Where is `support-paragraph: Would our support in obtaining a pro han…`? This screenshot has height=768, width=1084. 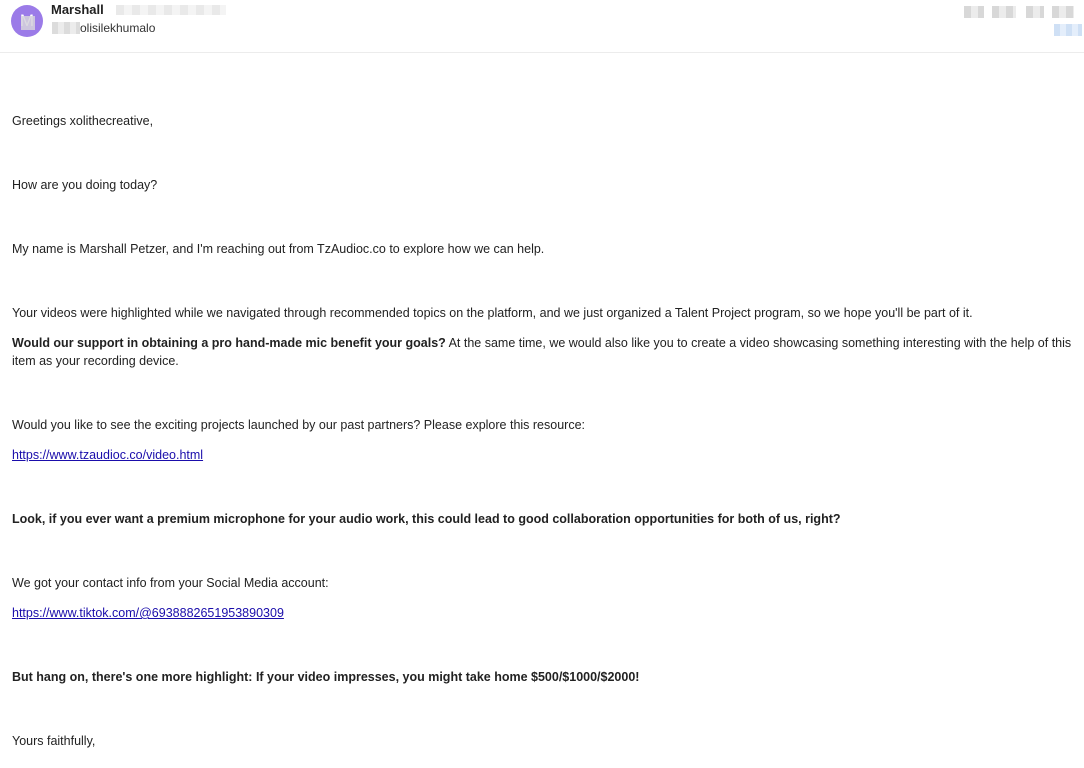 support-paragraph: Would our support in obtaining a pro han… is located at coordinates (545, 352).